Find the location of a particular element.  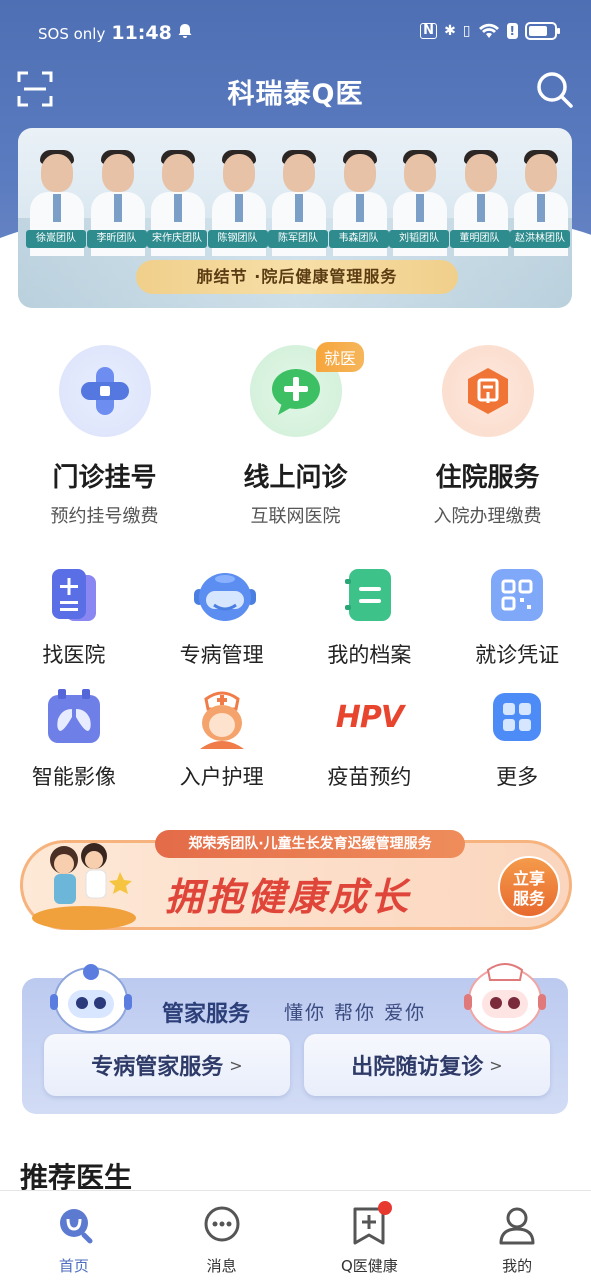

team-tag: 刘韬团队 is located at coordinates (419, 239).